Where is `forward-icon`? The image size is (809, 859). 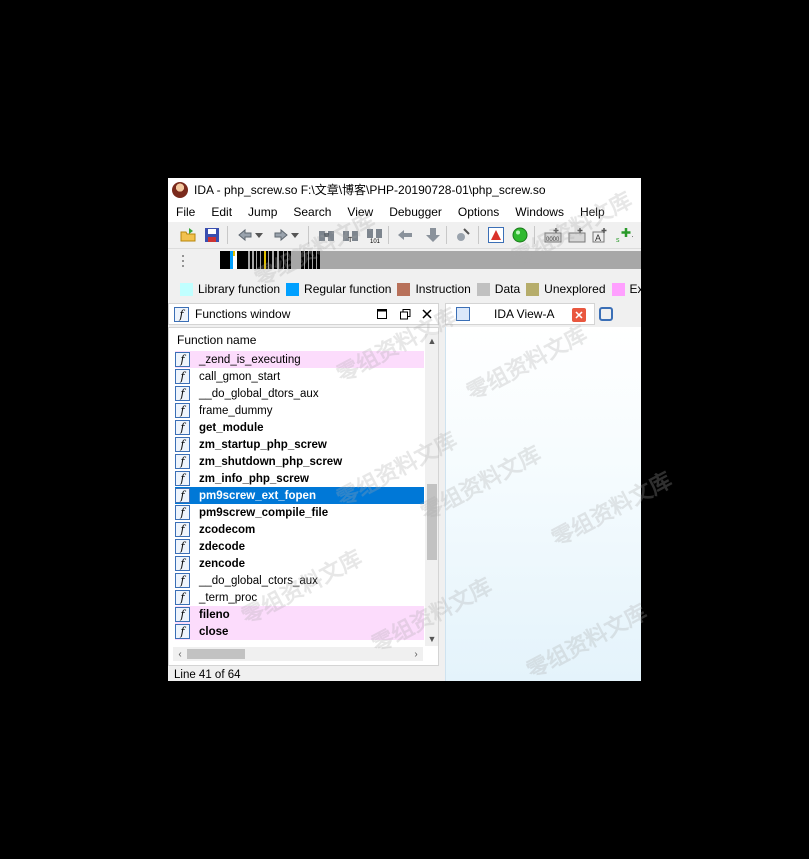 forward-icon is located at coordinates (281, 235).